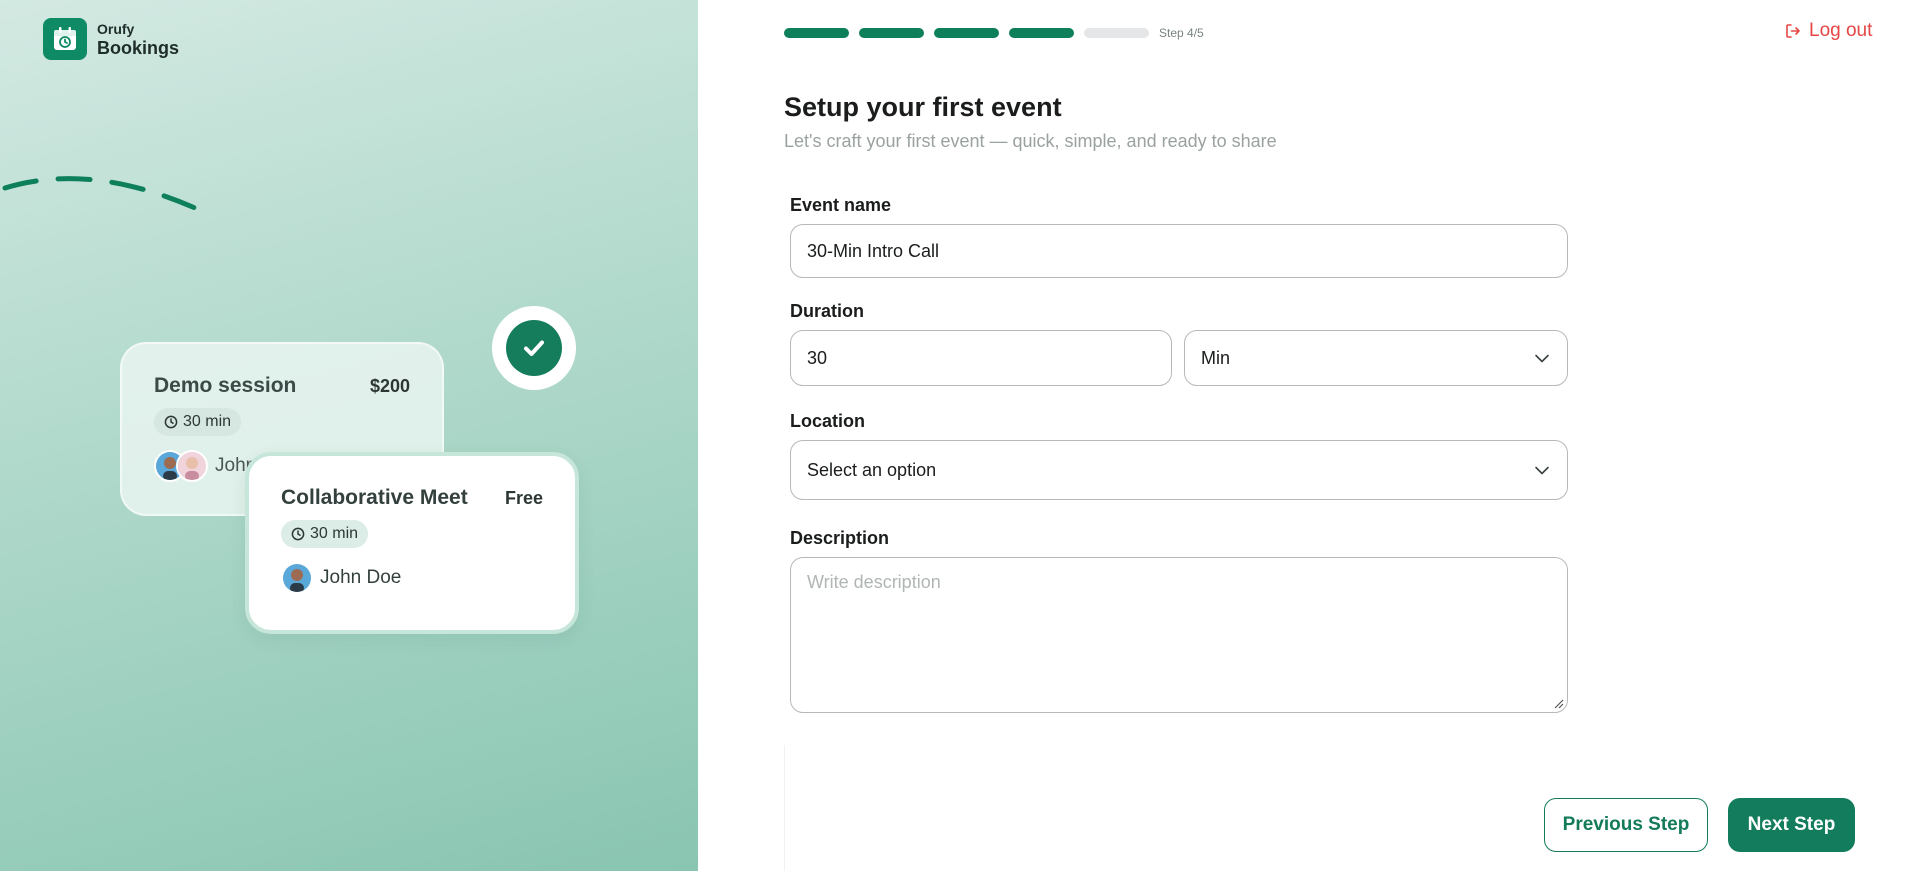 The width and height of the screenshot is (1918, 871). Describe the element at coordinates (873, 250) in the screenshot. I see `event-name-value: 30-Min Intro Call` at that location.